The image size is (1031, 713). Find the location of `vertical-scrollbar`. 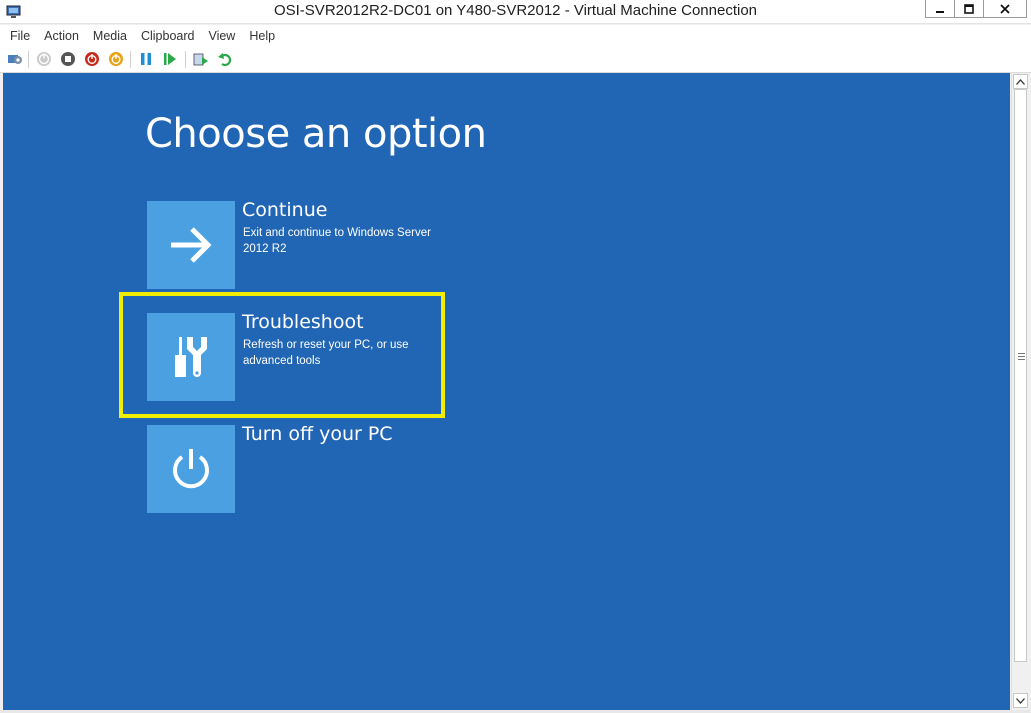

vertical-scrollbar is located at coordinates (1019, 391).